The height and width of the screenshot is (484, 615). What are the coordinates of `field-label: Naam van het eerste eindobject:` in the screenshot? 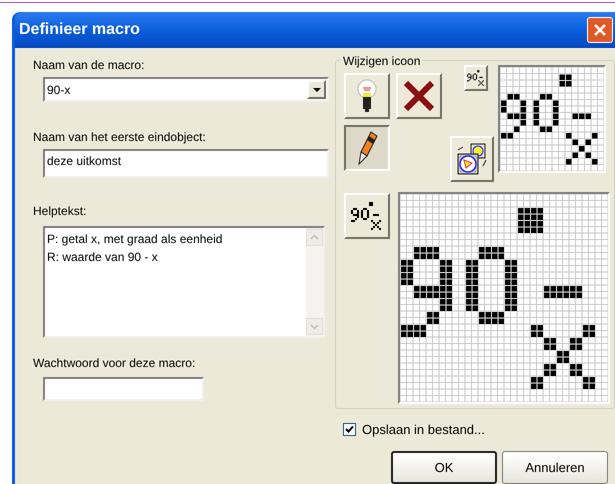 It's located at (120, 137).